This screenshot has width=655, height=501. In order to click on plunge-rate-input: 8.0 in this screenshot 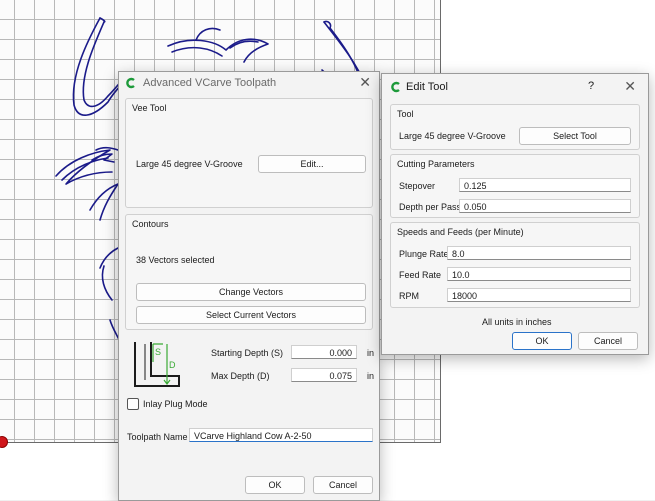, I will do `click(539, 253)`.